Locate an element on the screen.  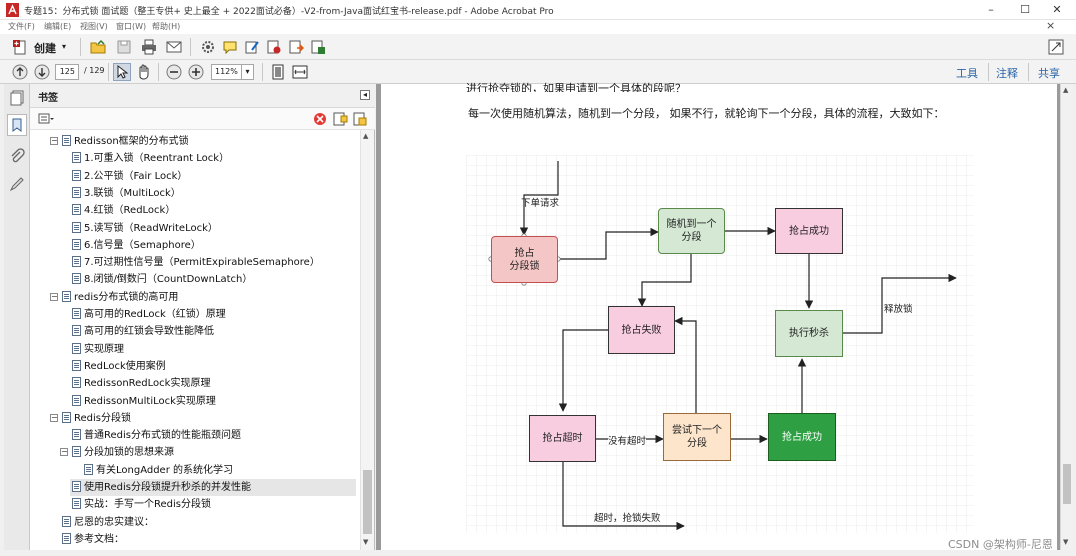
settings-gear-icon is located at coordinates (208, 47).